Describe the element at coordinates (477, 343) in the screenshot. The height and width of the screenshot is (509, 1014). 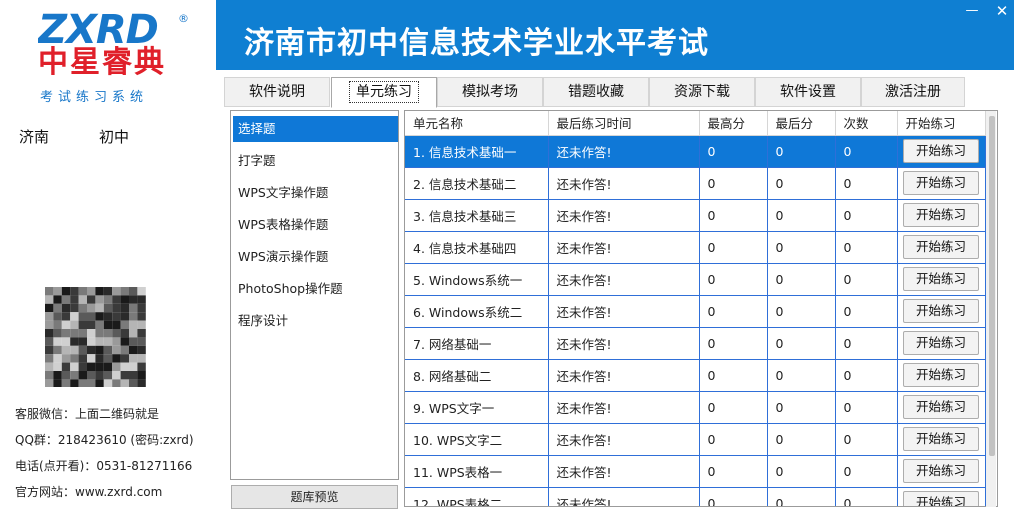
I see `cell-unit-name: 7. 网络基础一` at that location.